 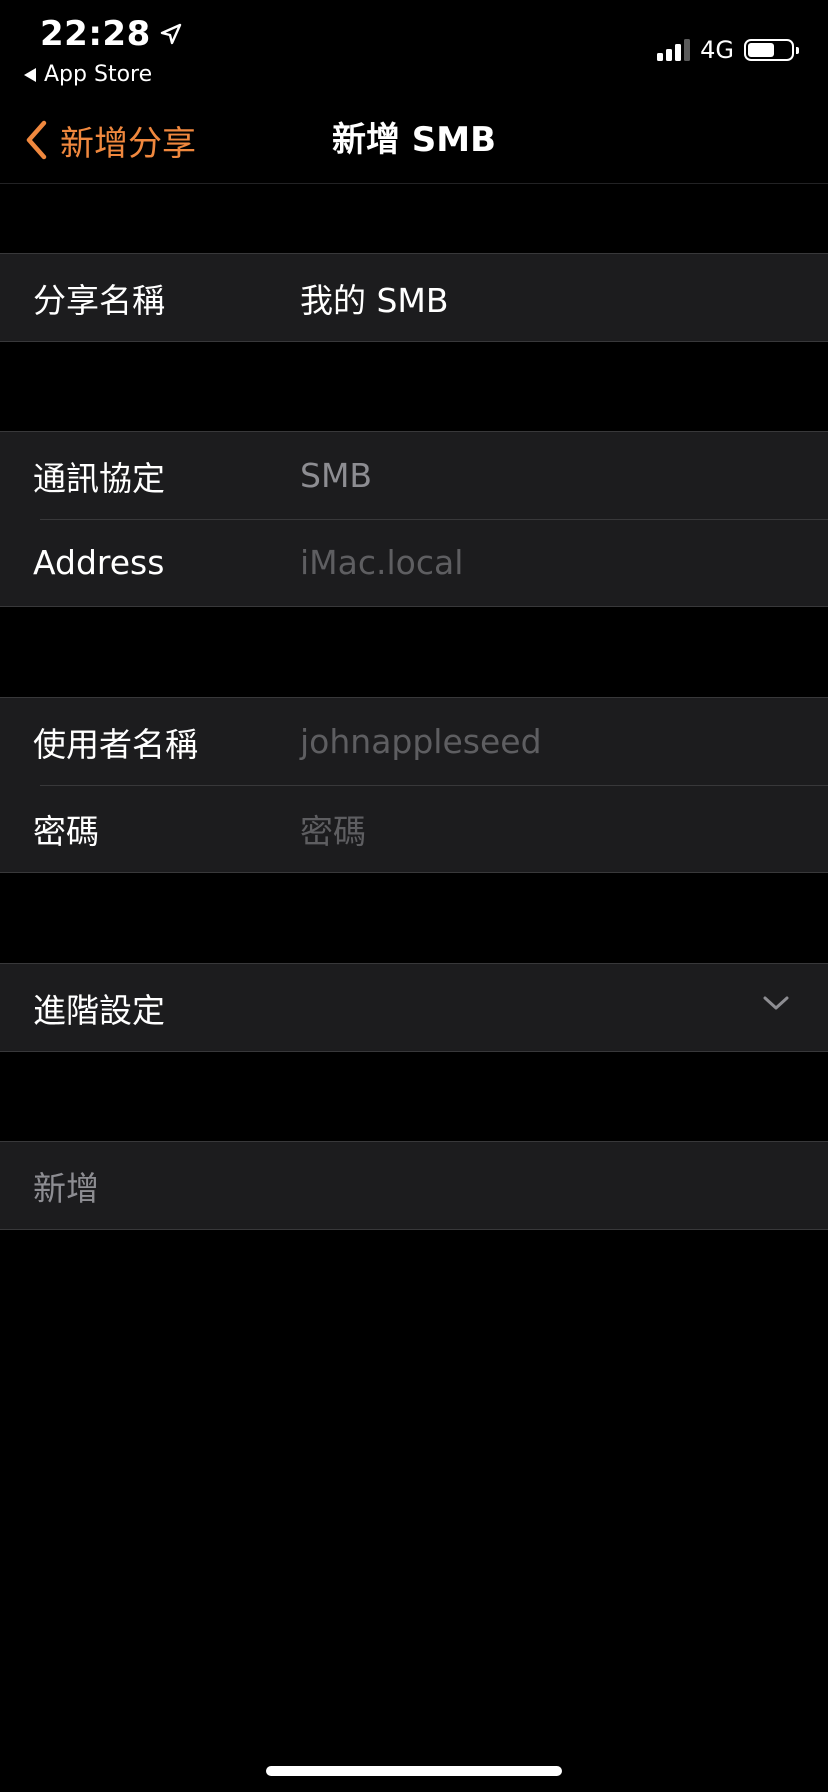 I want to click on navigation-bar: 新增分享 新增 SMB, so click(x=414, y=142).